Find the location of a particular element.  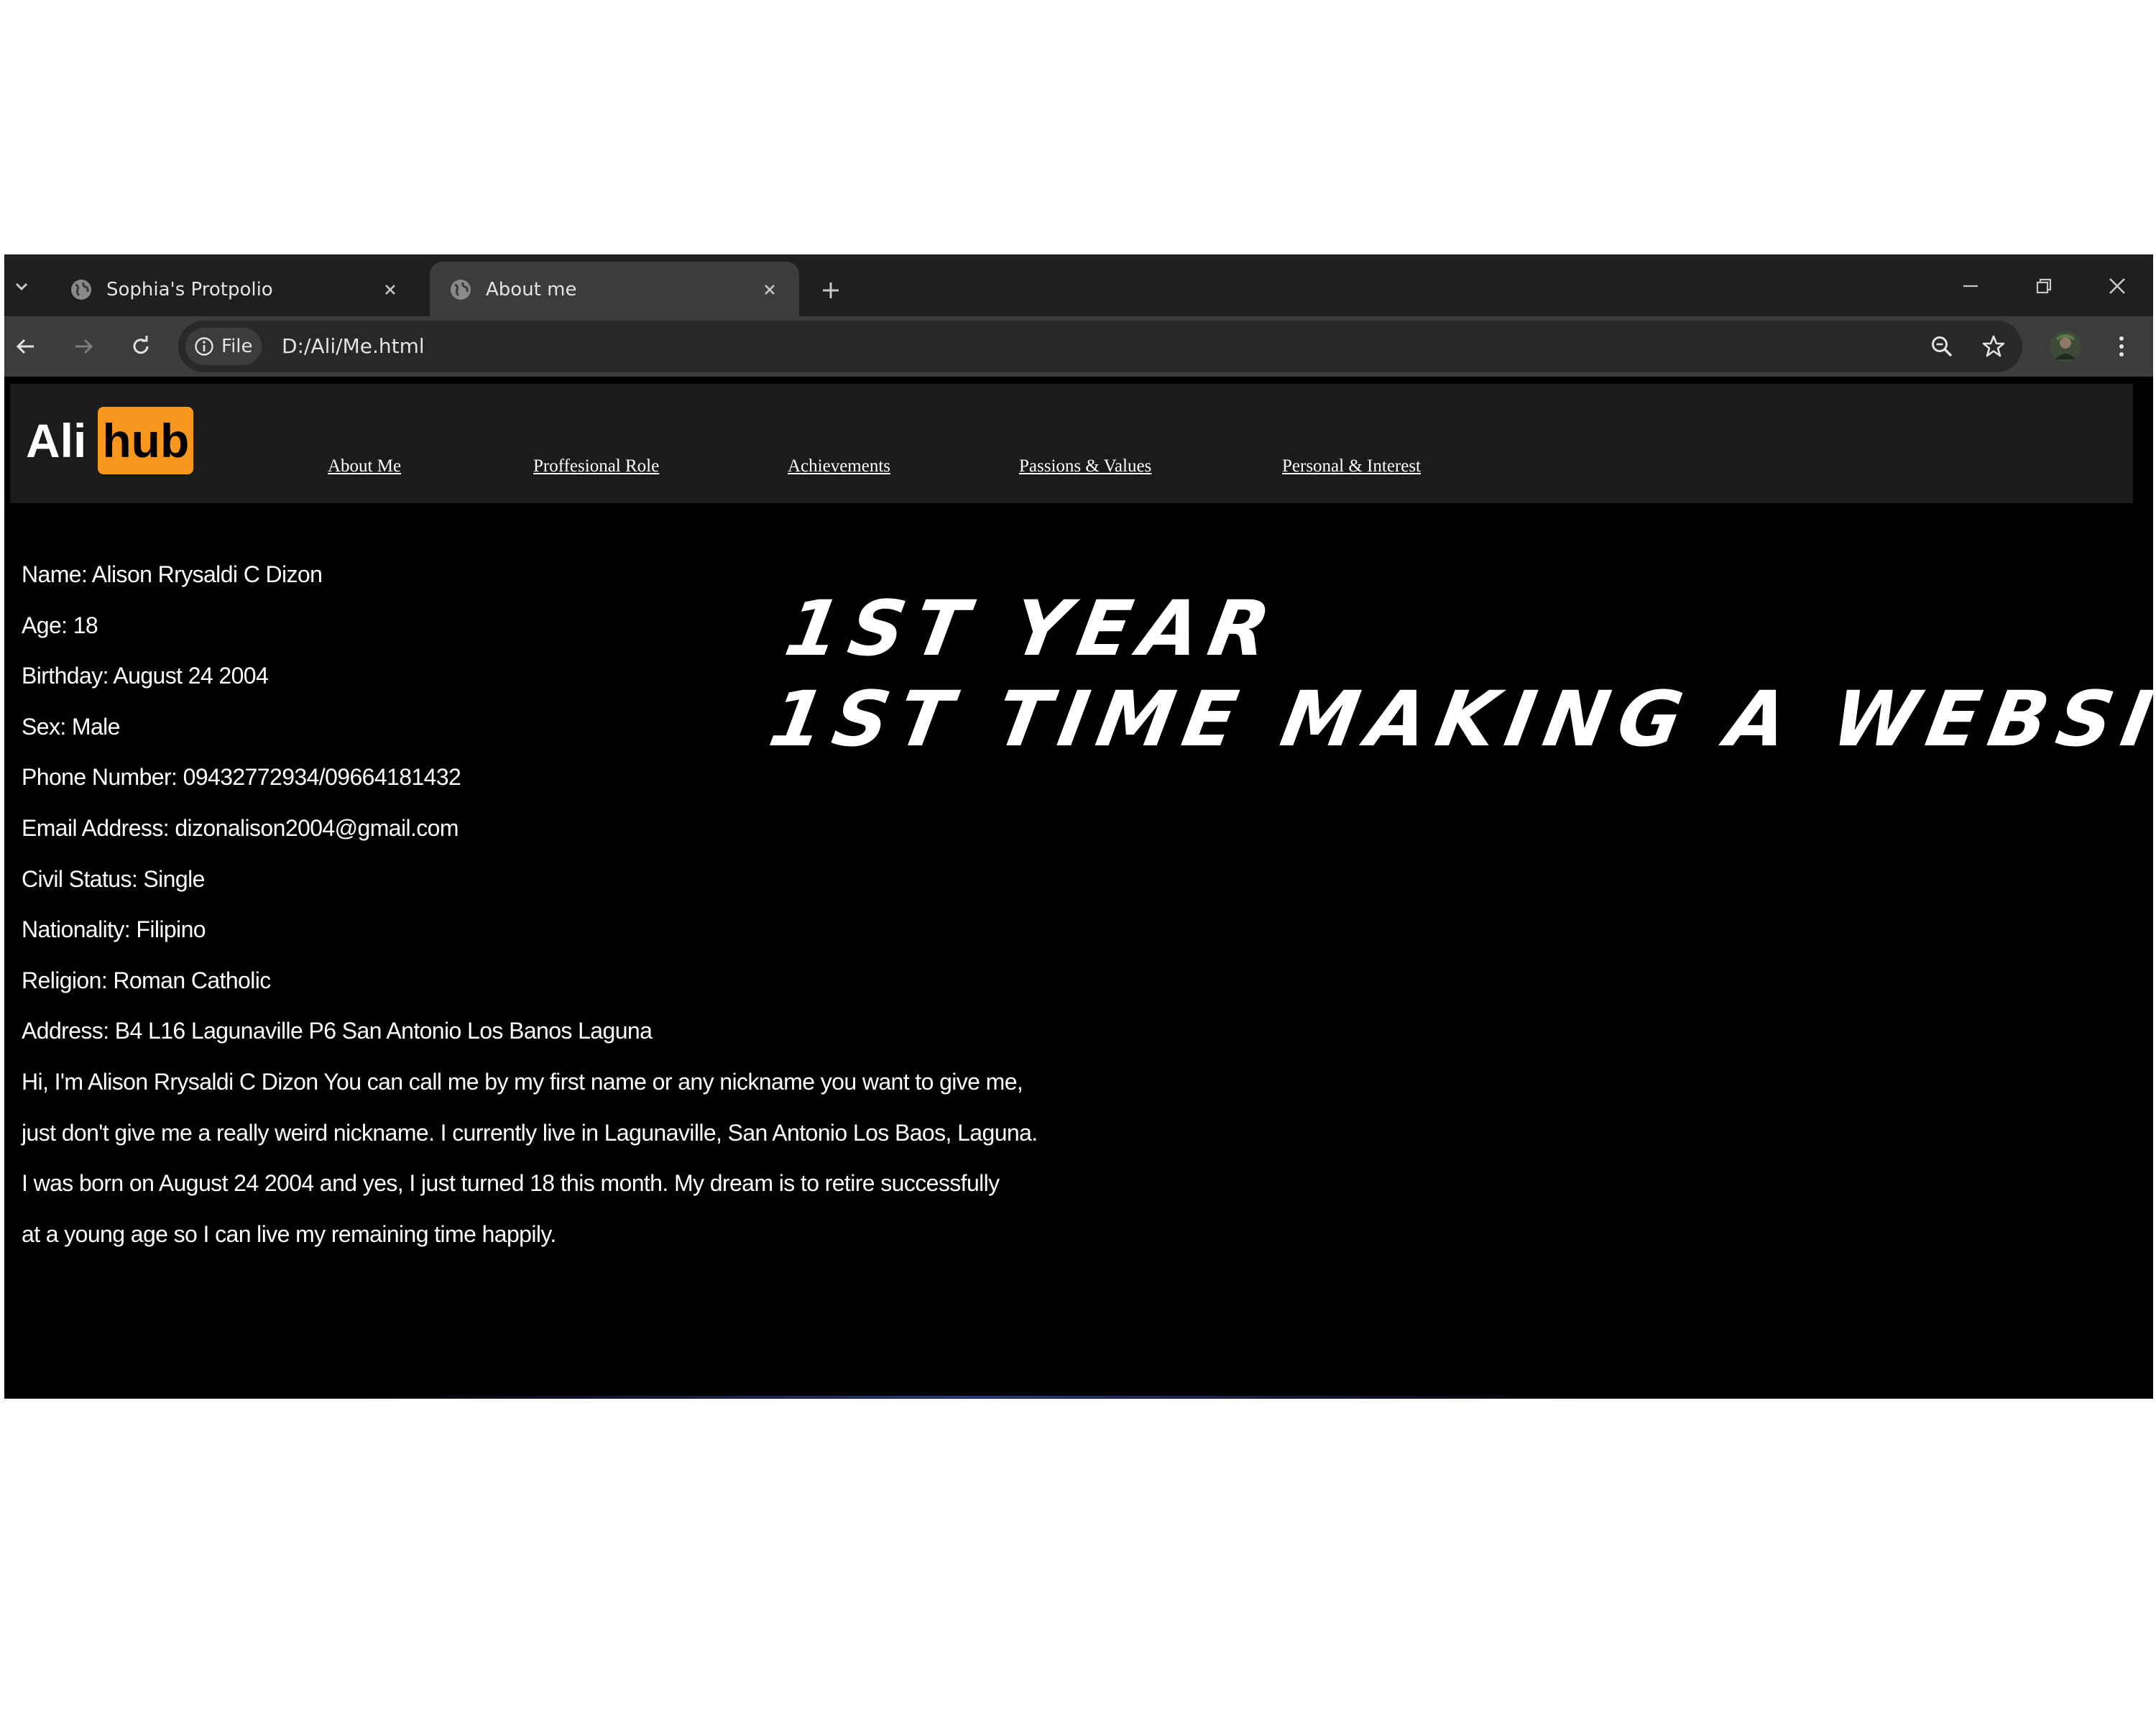

forward-button is located at coordinates (83, 346).